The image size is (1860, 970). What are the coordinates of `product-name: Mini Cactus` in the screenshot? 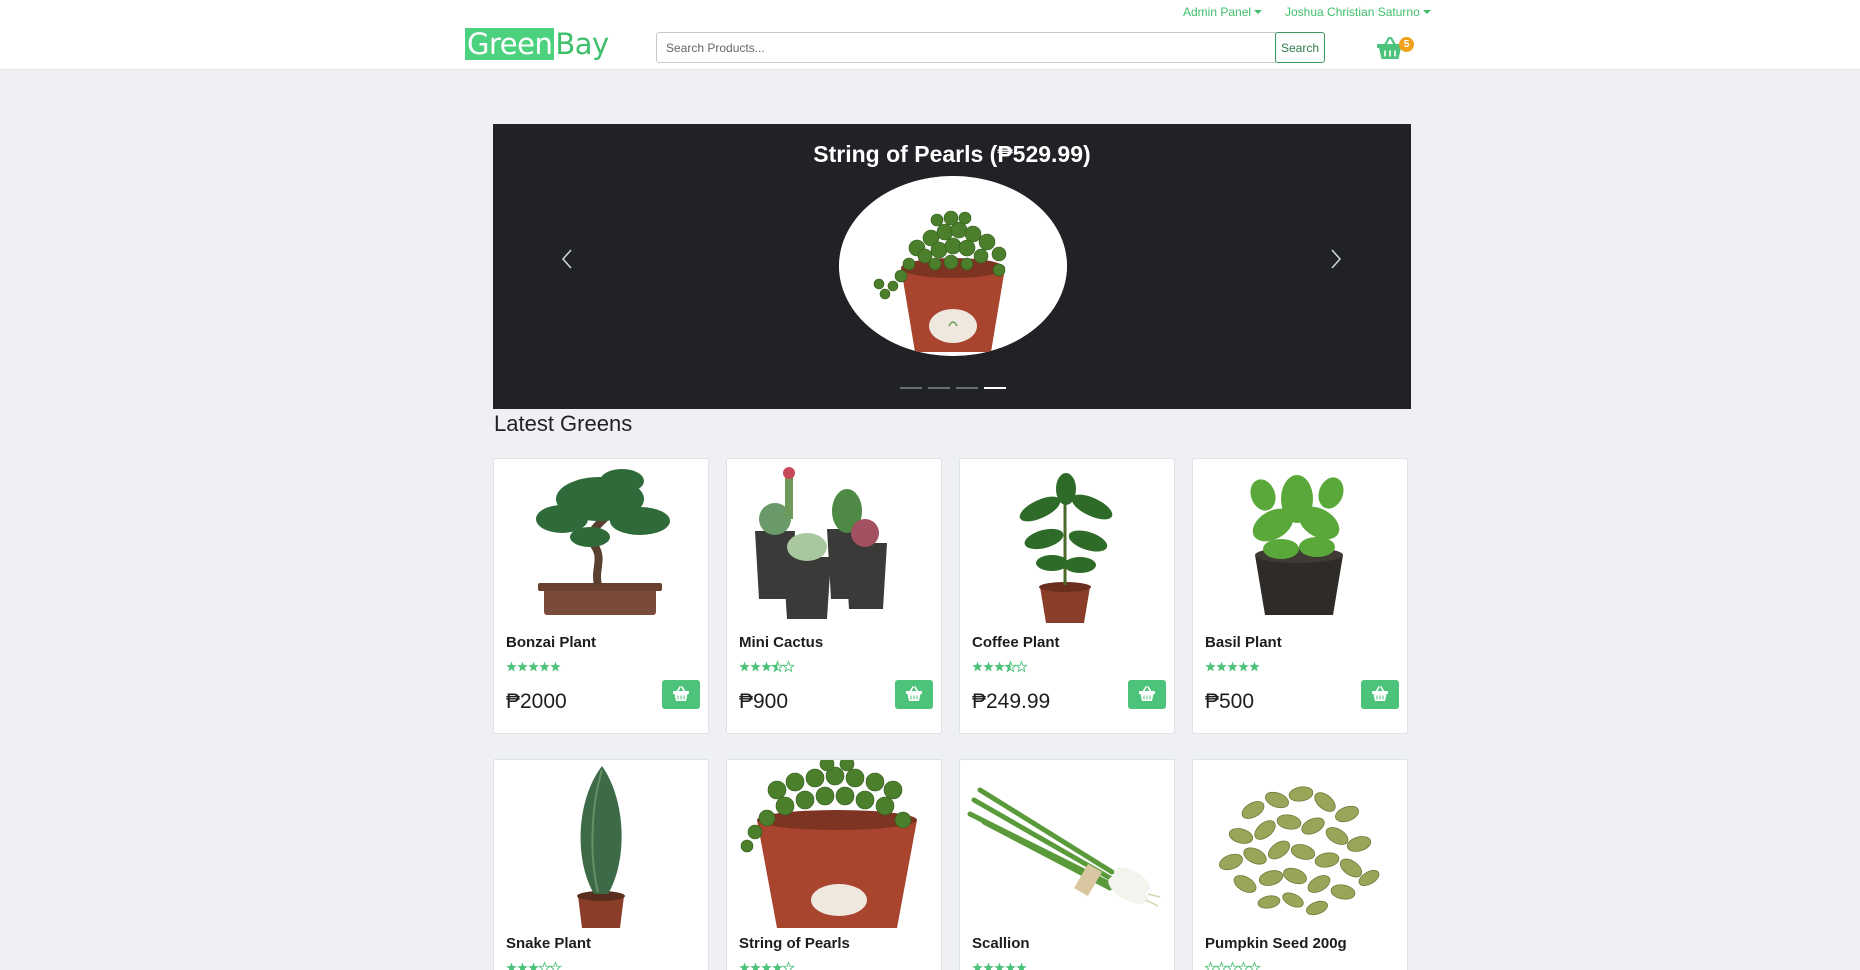 It's located at (781, 642).